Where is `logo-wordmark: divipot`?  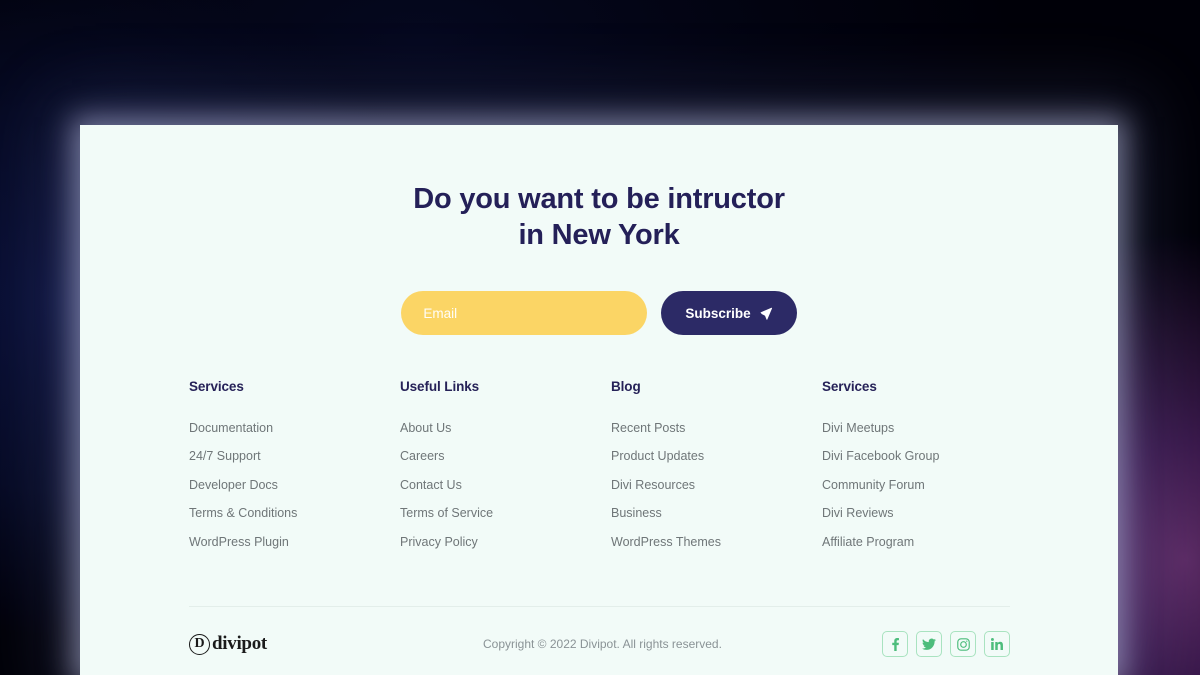 logo-wordmark: divipot is located at coordinates (239, 644).